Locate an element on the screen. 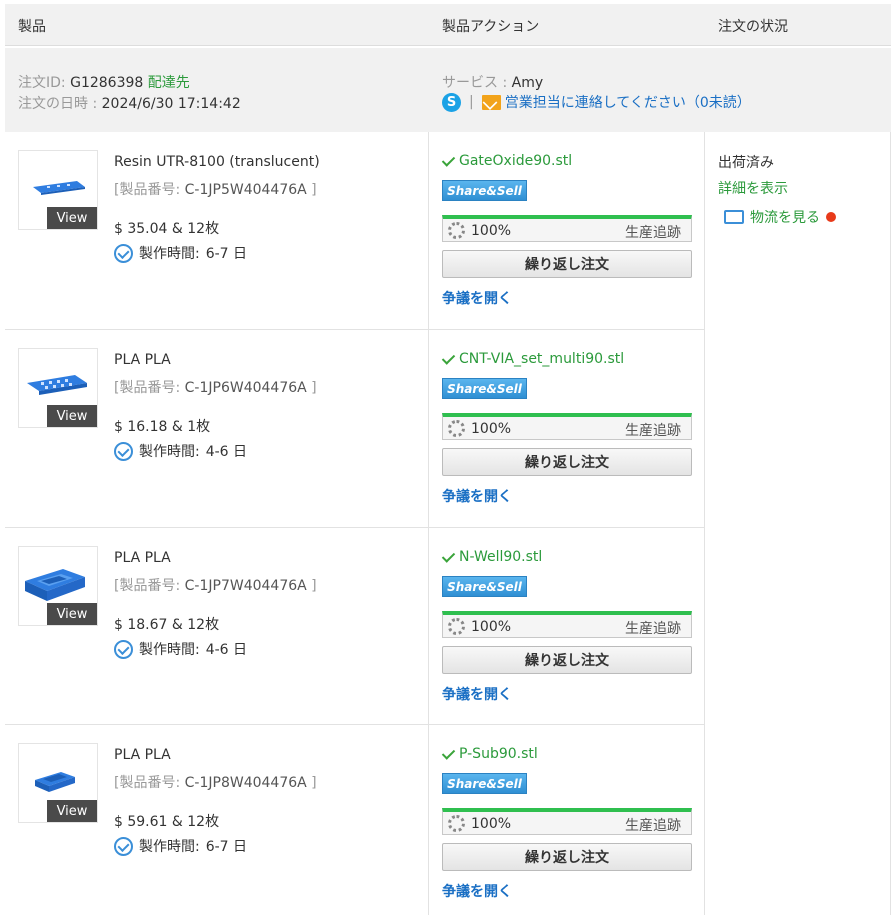 The image size is (896, 915). code-value: C-1JP5W404476A is located at coordinates (245, 190).